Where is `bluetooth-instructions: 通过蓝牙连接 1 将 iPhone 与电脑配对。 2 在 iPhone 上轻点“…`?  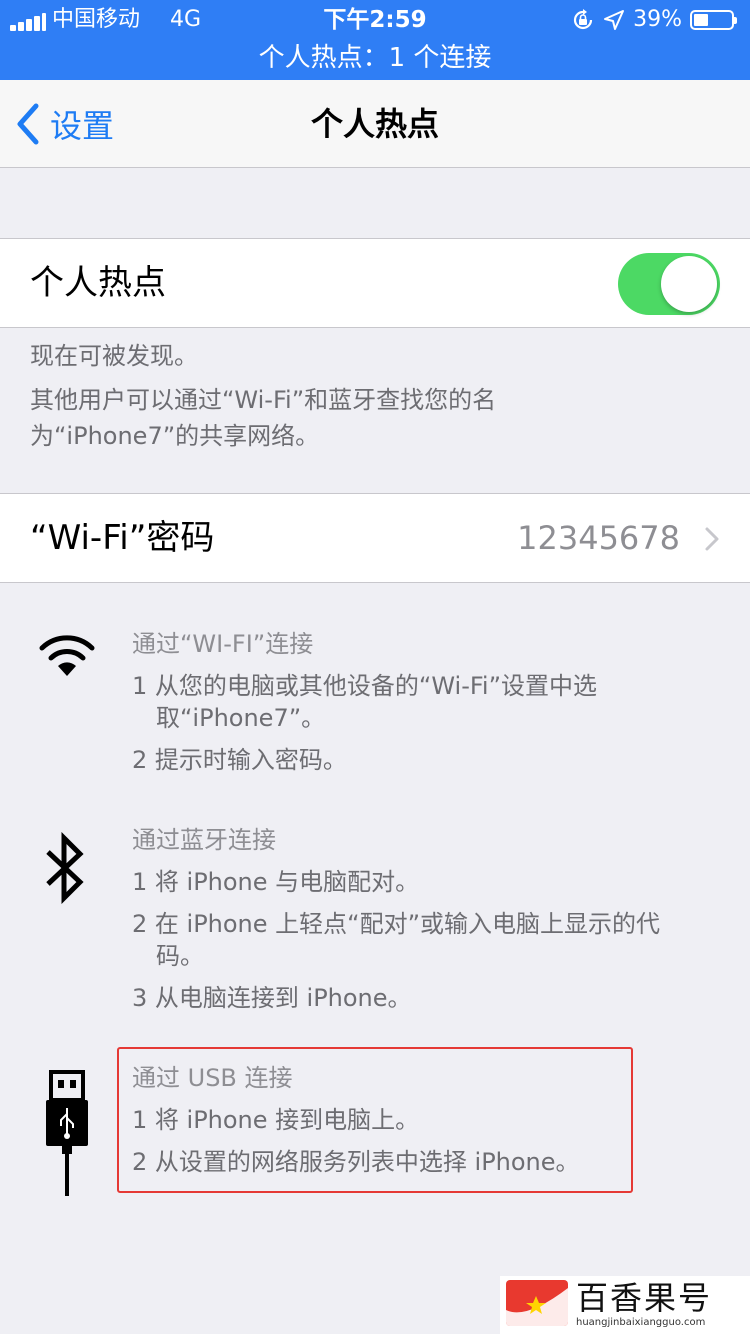
bluetooth-instructions: 通过蓝牙连接 1 将 iPhone 与电脑配对。 2 在 iPhone 上轻点“… is located at coordinates (412, 924).